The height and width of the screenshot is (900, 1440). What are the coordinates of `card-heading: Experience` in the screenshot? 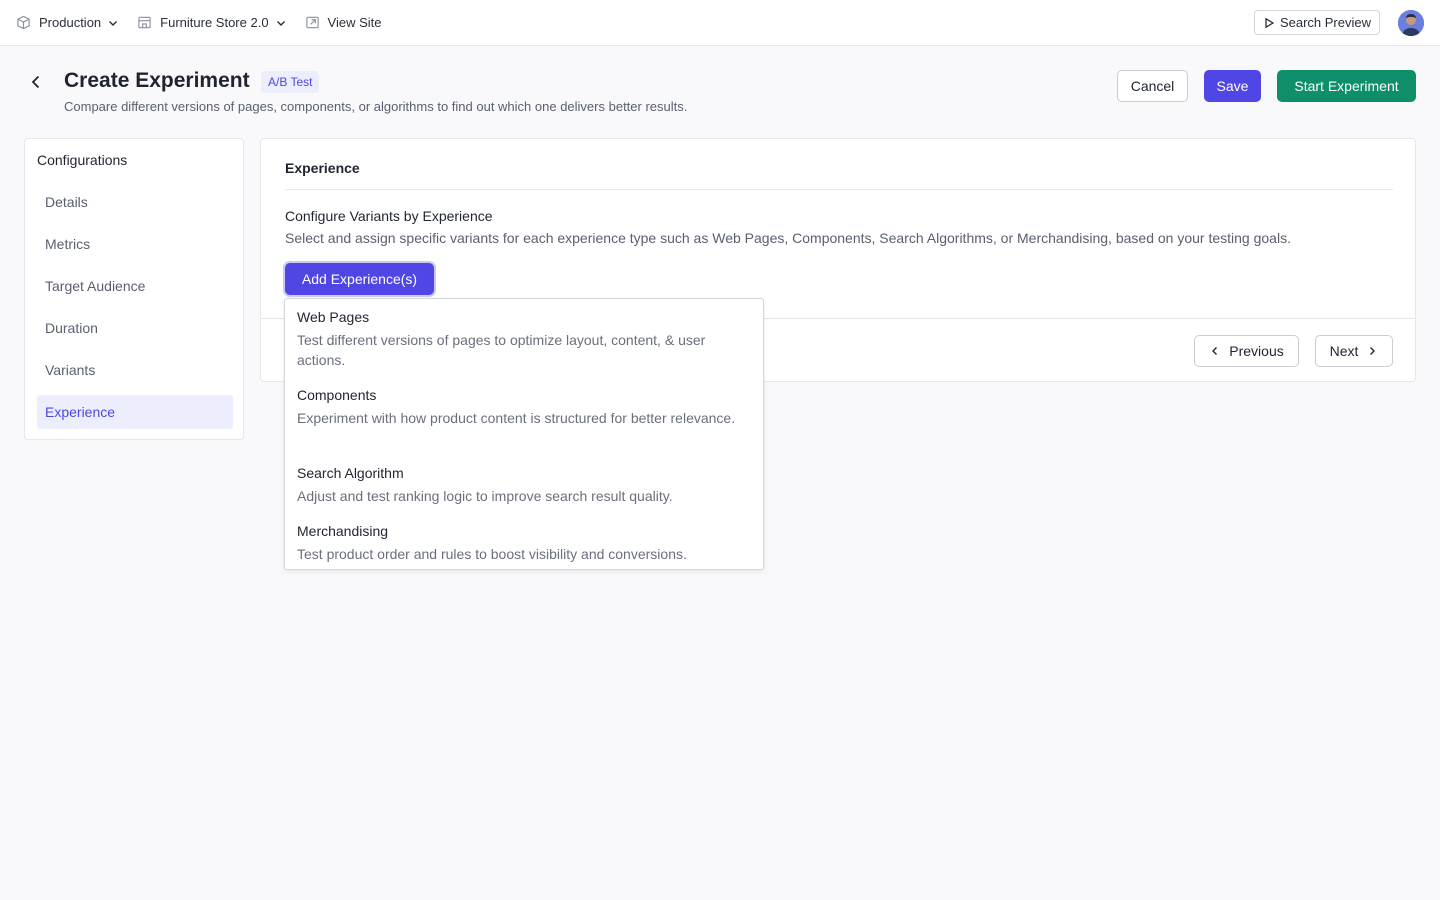 It's located at (322, 168).